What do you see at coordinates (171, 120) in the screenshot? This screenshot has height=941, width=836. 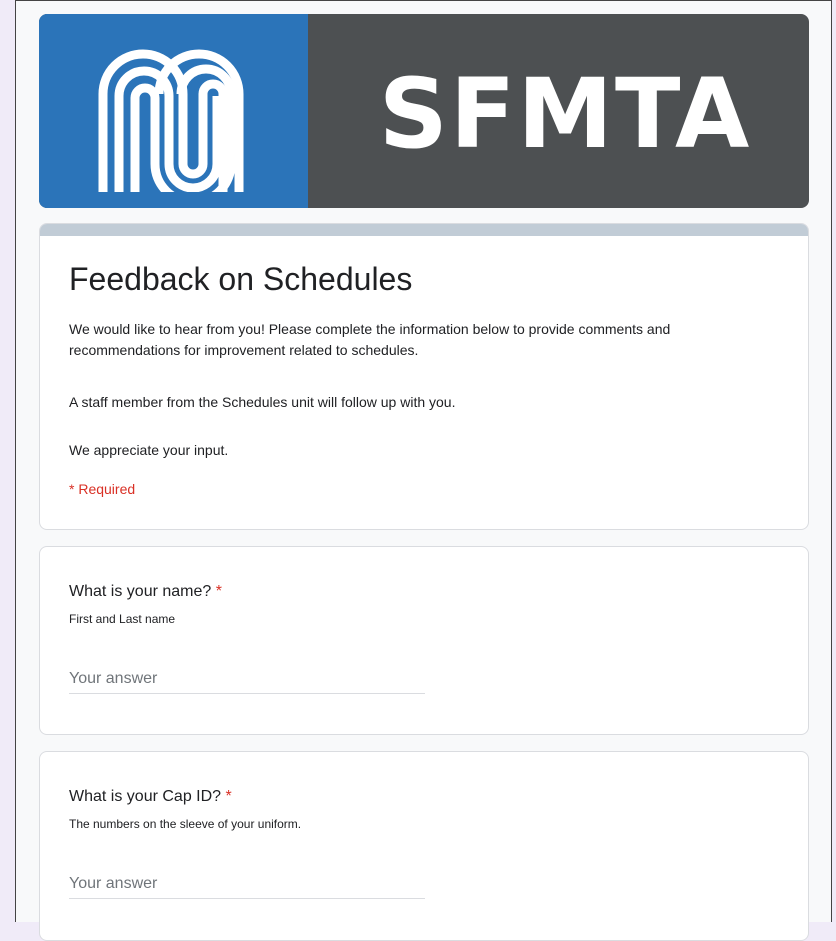 I see `sfmta-worm-logo-icon` at bounding box center [171, 120].